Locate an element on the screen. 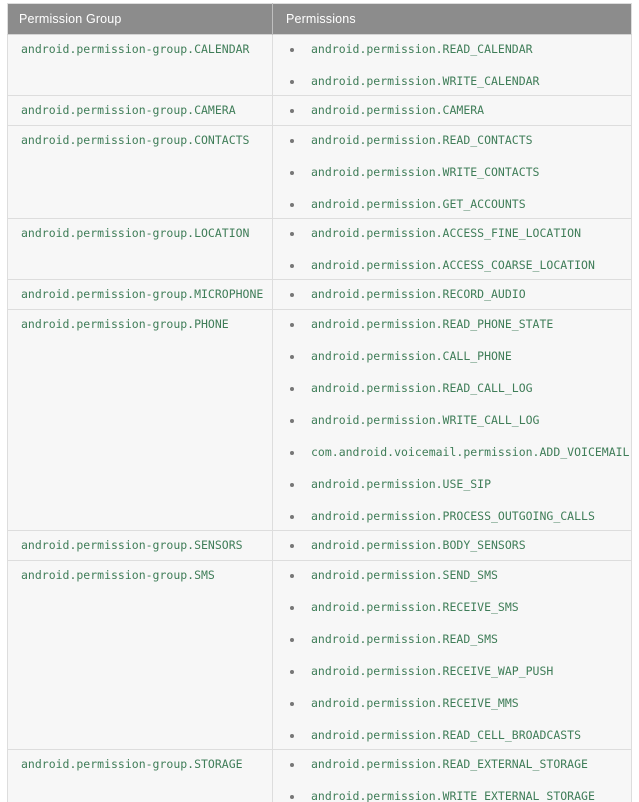  permission-name: android.permission.GET_ACCOUNTS is located at coordinates (418, 204).